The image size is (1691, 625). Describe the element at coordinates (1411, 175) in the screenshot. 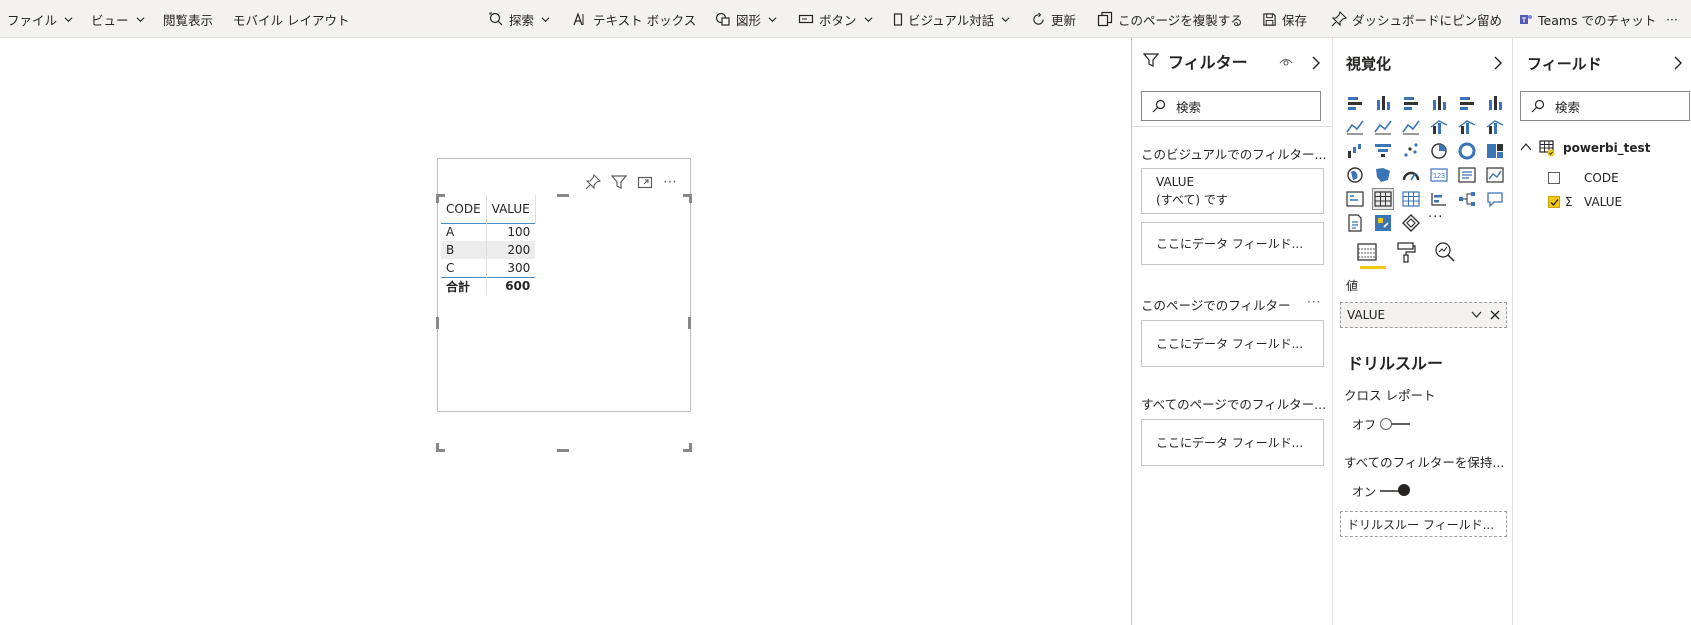

I see `gauge-icon` at that location.